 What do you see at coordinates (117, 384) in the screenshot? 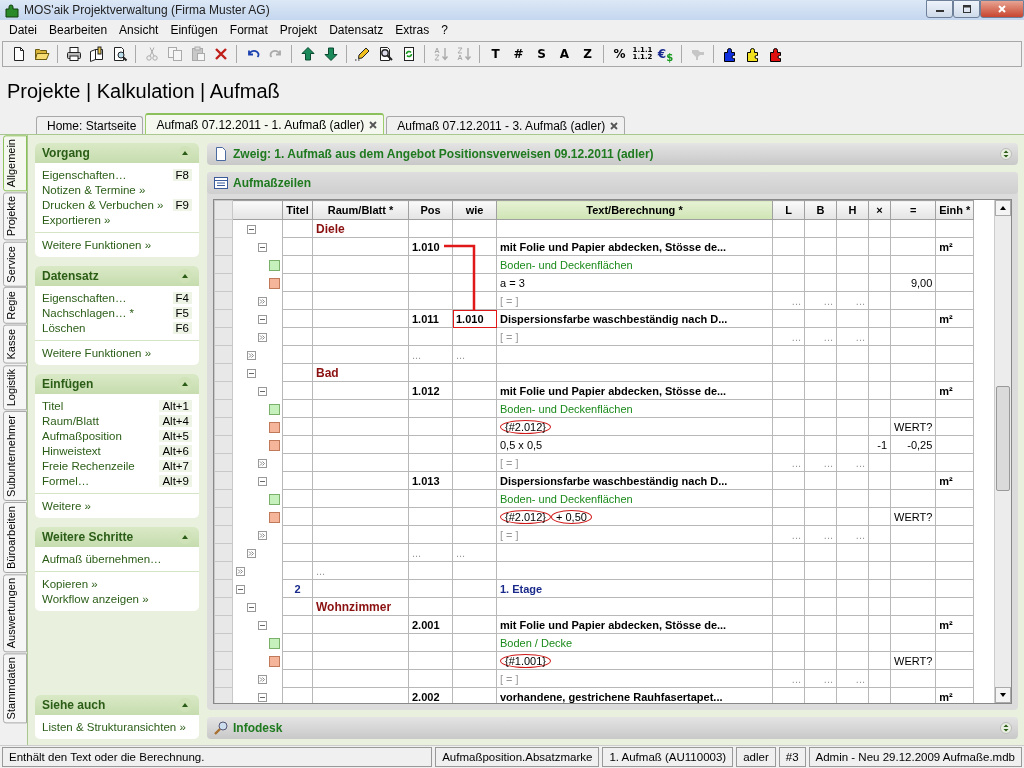
I see `section-header: Einfügen` at bounding box center [117, 384].